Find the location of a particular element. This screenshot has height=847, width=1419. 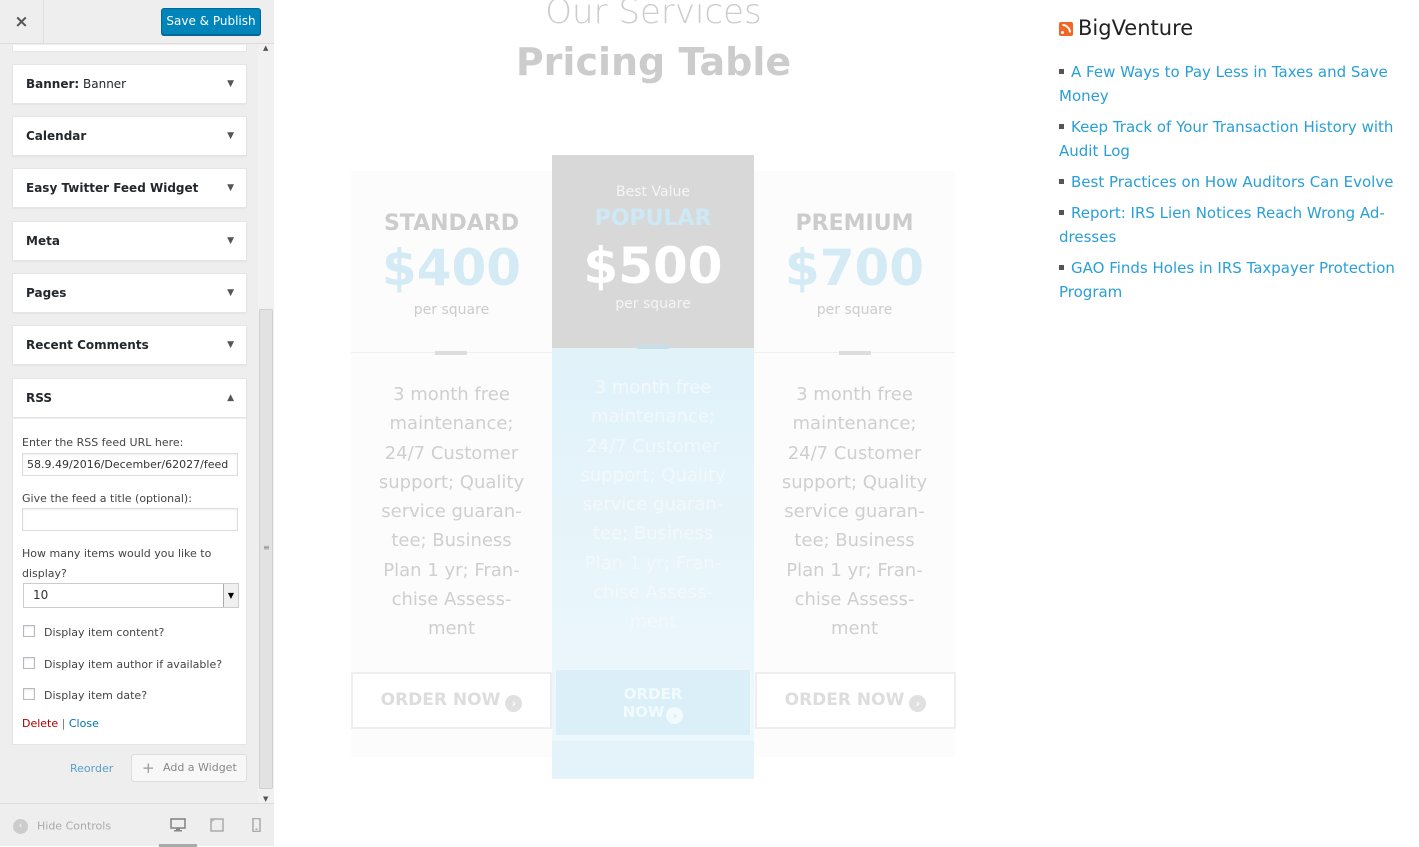

rss-url-label: Enter the RSS feed URL here: is located at coordinates (103, 442).